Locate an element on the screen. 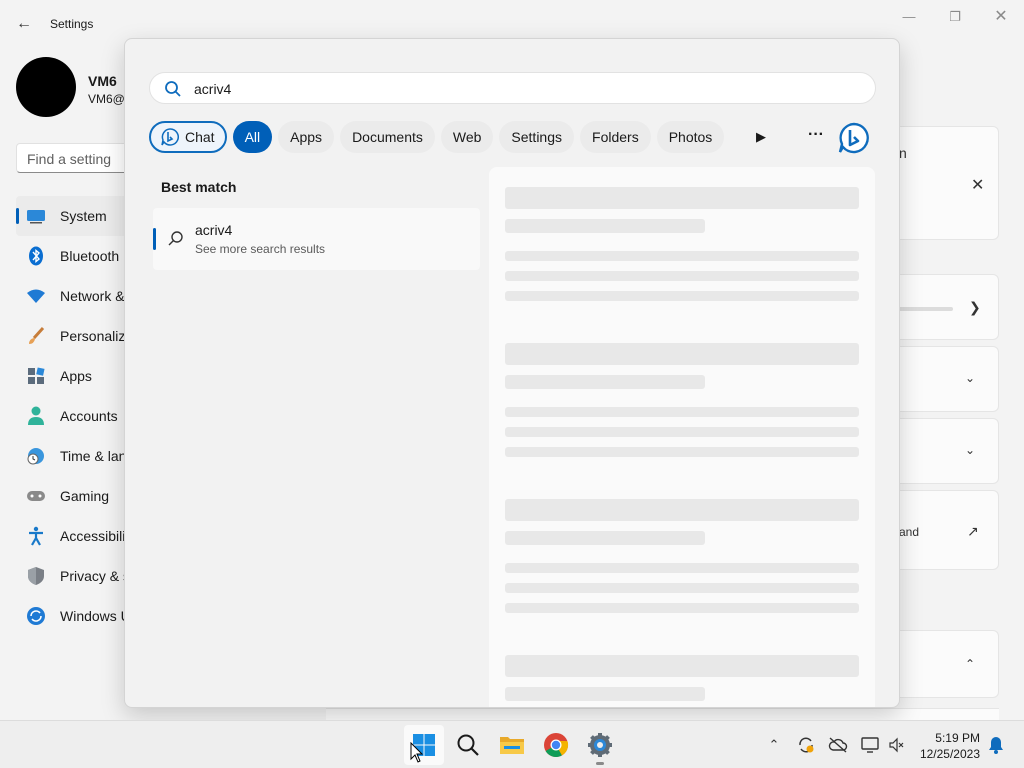  more-options-icon: ··· is located at coordinates (816, 137).